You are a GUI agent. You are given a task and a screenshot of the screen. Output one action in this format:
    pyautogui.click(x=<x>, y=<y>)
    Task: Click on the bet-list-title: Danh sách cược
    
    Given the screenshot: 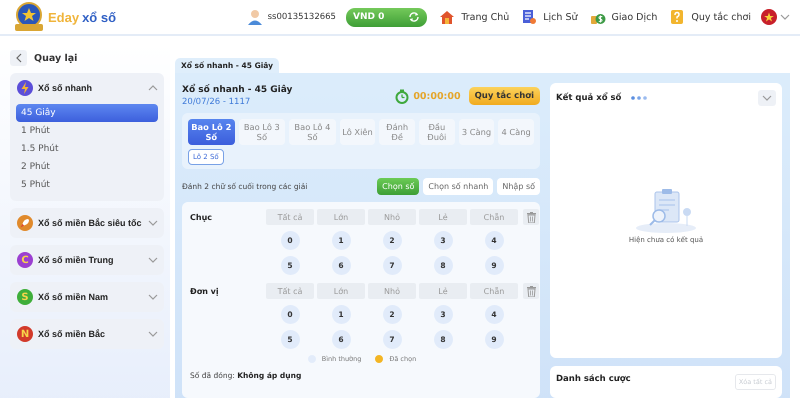 What is the action you would take?
    pyautogui.click(x=593, y=379)
    